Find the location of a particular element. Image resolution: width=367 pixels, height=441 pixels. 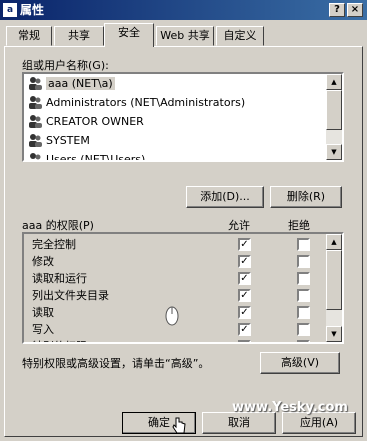

tab-sharing: 共享 is located at coordinates (79, 36).